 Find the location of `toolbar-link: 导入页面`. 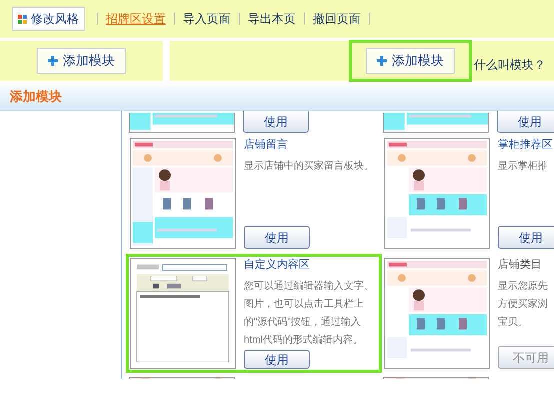

toolbar-link: 导入页面 is located at coordinates (207, 19).